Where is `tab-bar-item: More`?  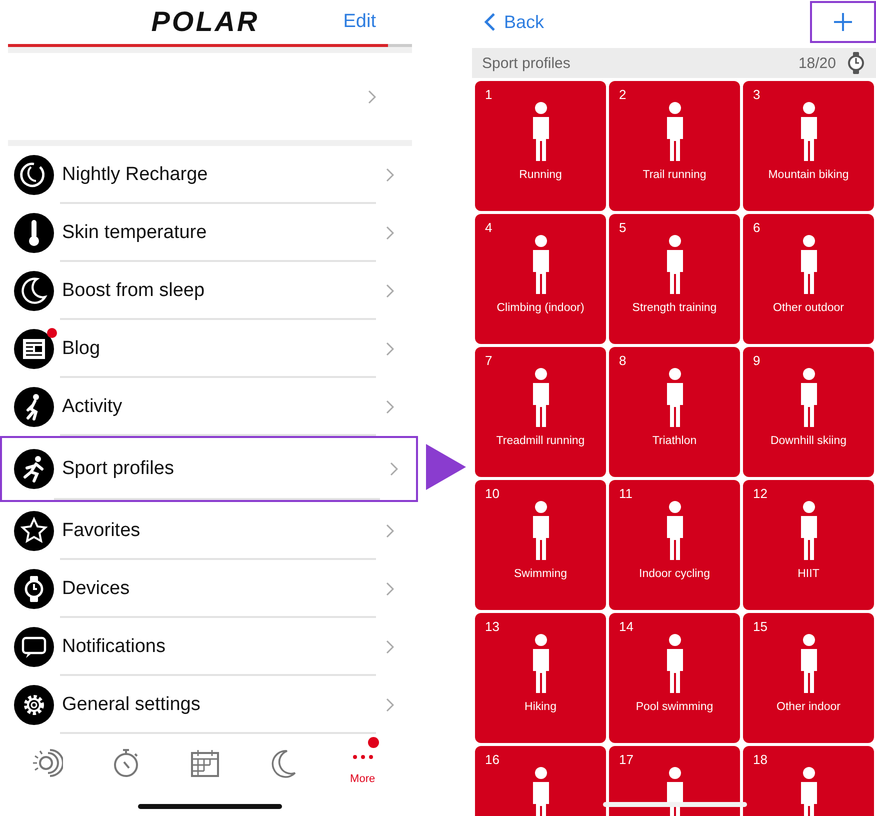 tab-bar-item: More is located at coordinates (362, 763).